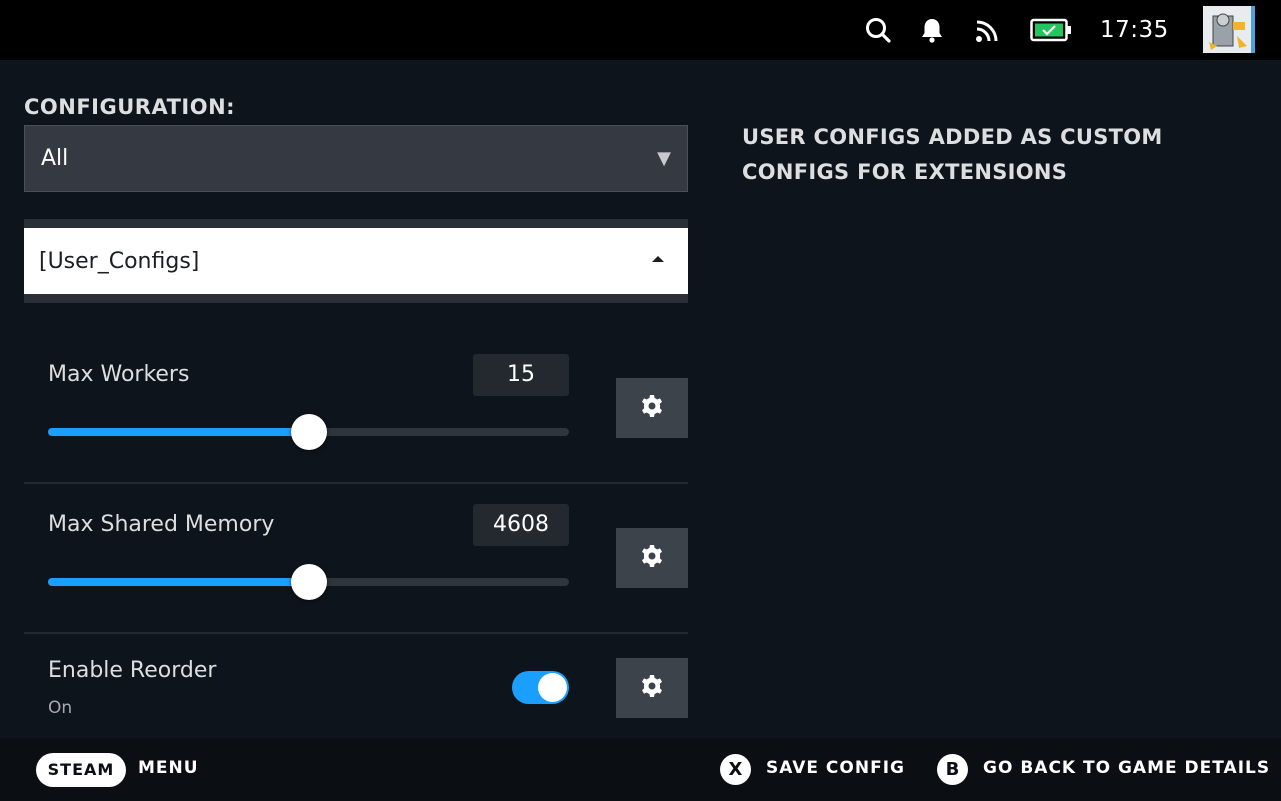 The image size is (1281, 801). Describe the element at coordinates (552, 687) in the screenshot. I see `toggle-knob` at that location.